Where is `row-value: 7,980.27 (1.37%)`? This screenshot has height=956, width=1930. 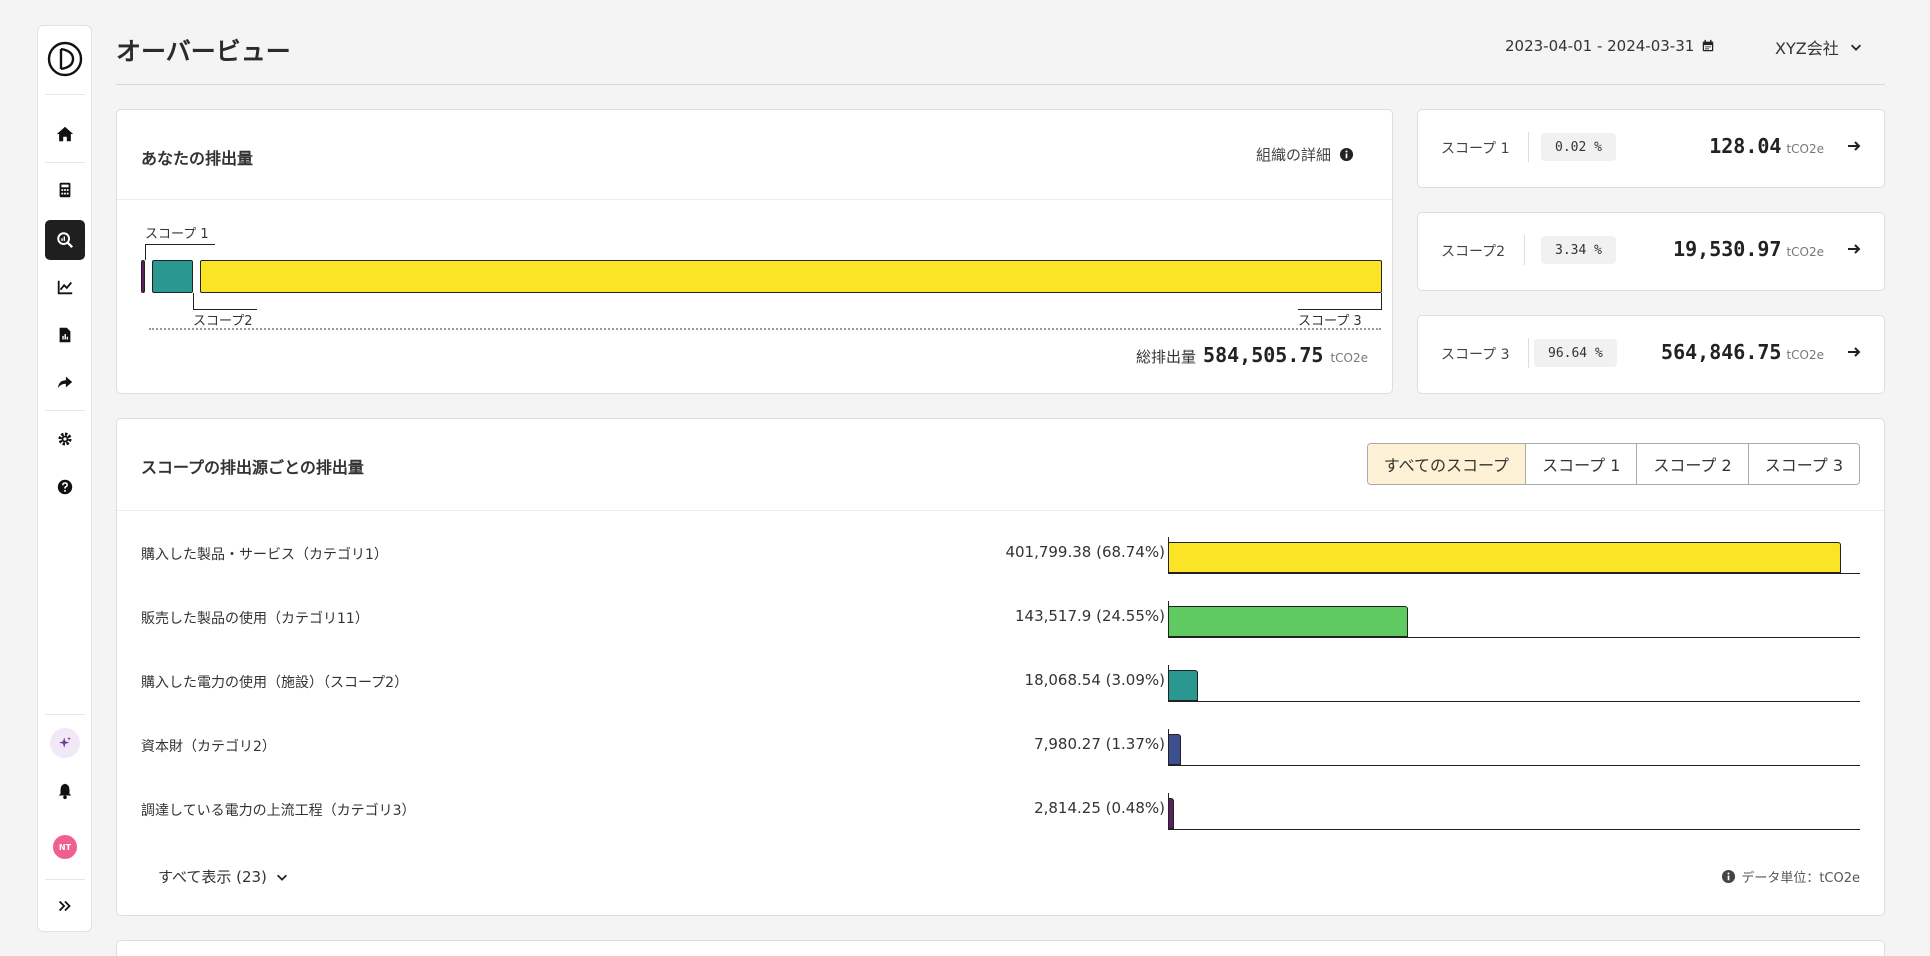
row-value: 7,980.27 (1.37%) is located at coordinates (1099, 744).